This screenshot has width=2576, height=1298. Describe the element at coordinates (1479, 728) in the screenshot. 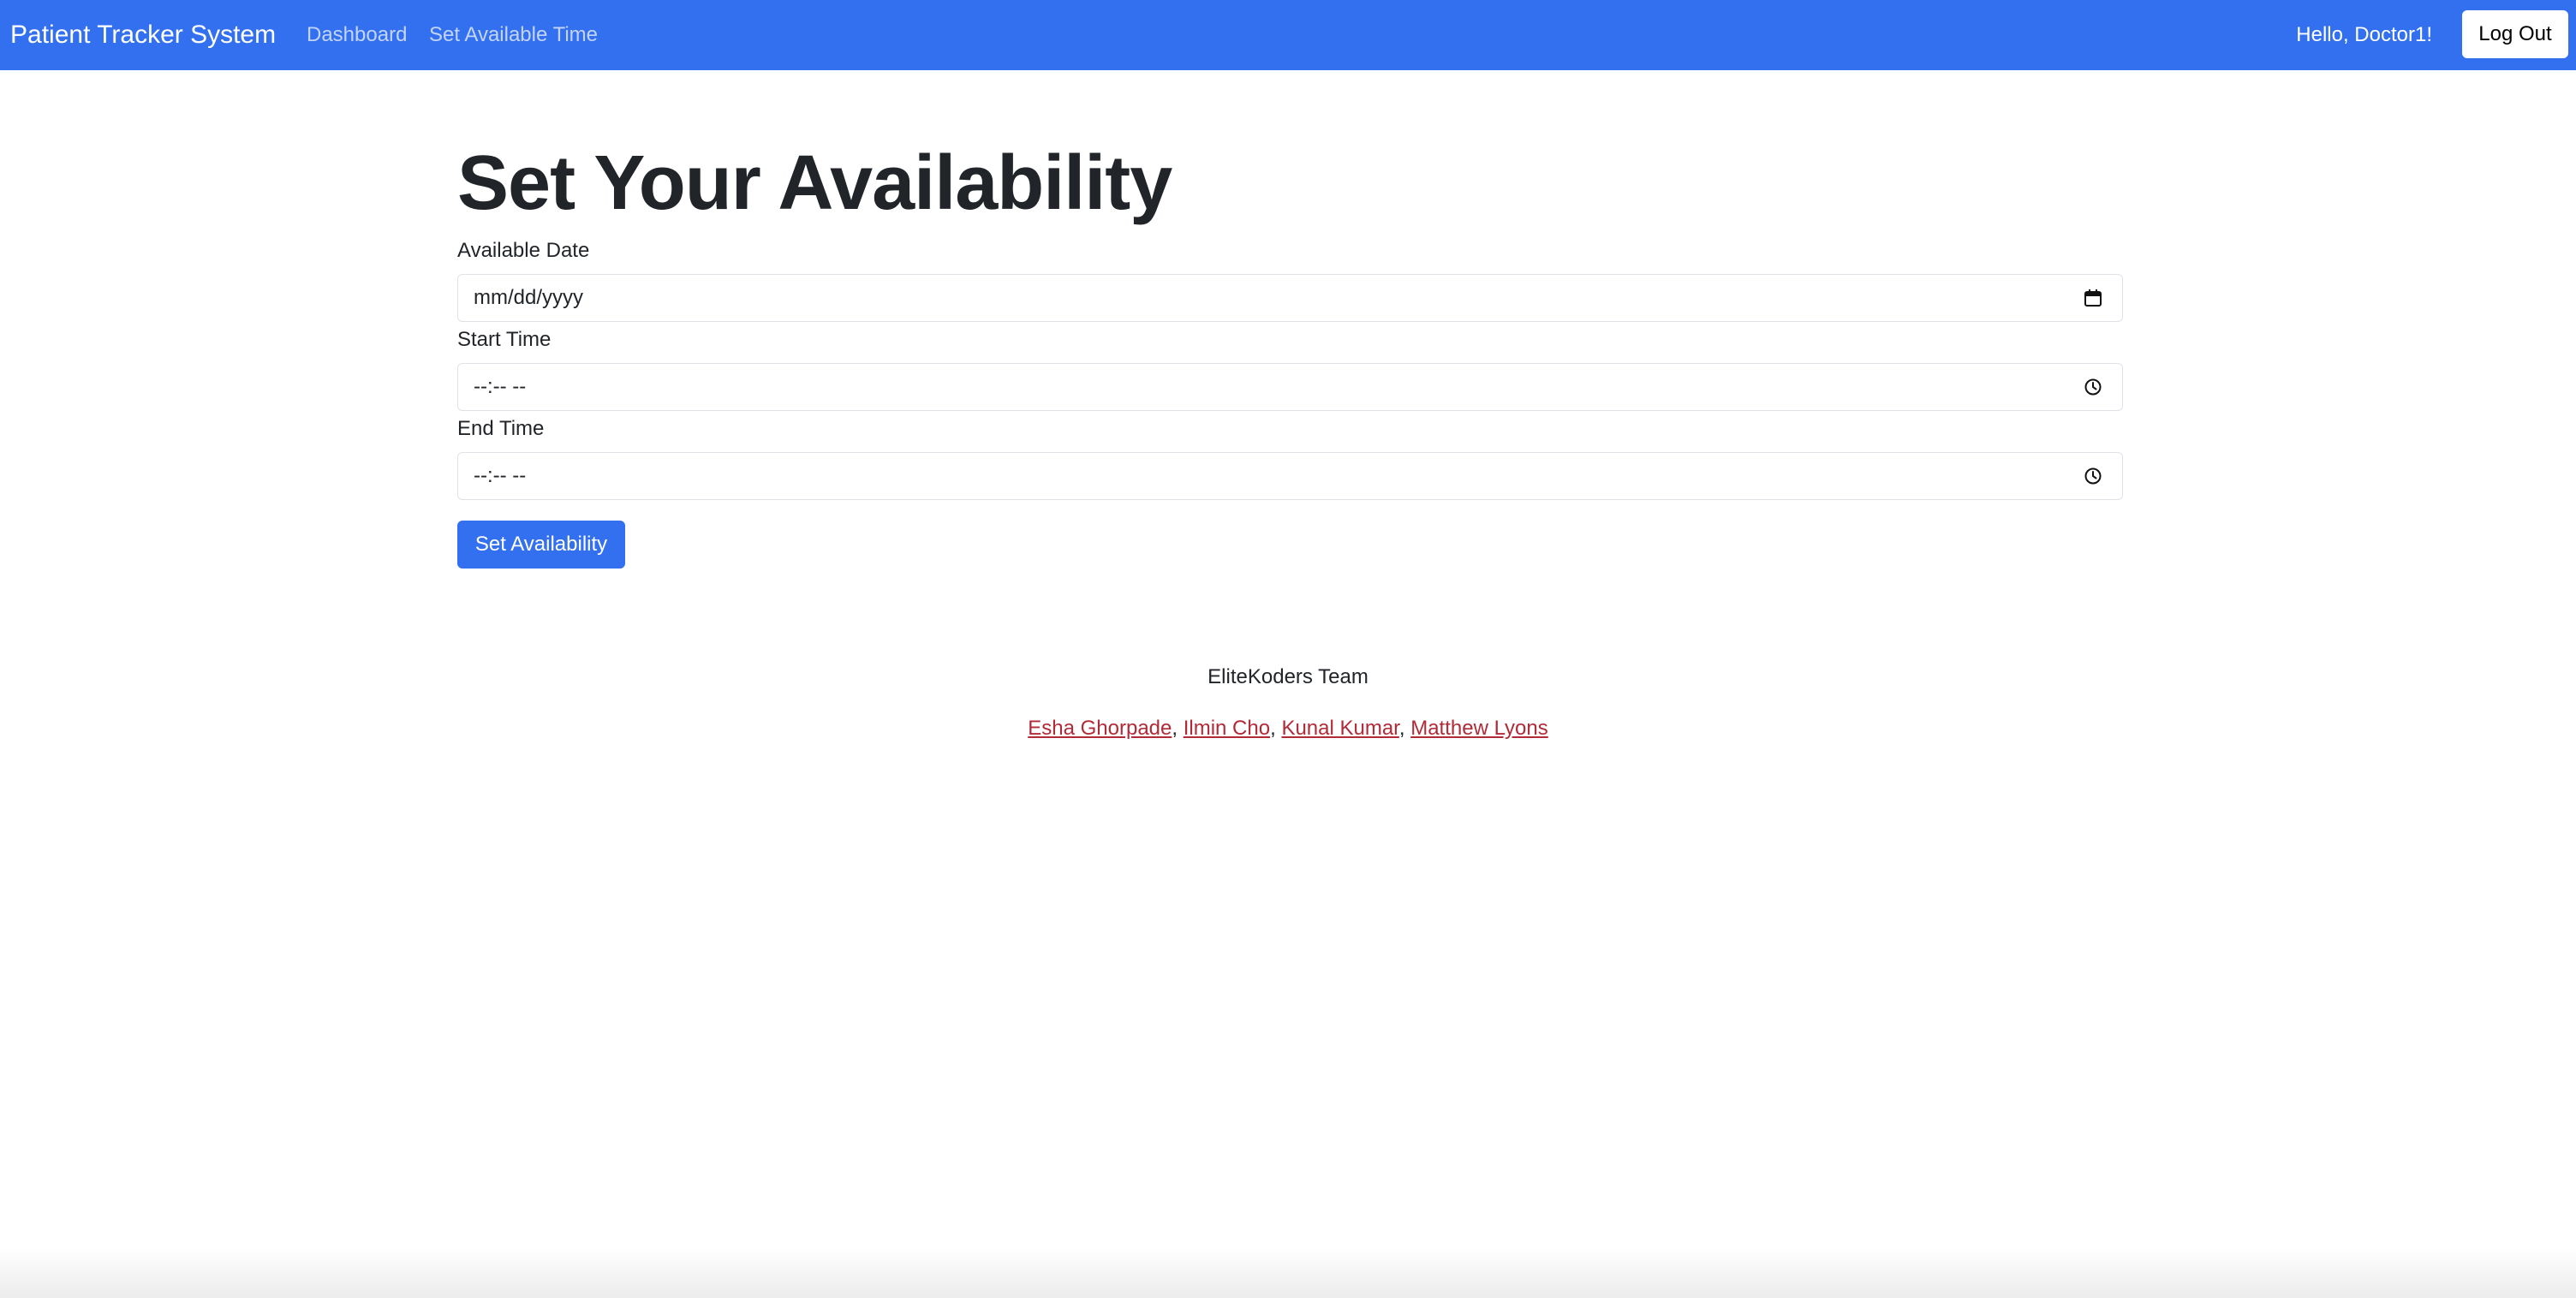

I see `member-link-matthew-lyons: Matthew Lyons` at that location.